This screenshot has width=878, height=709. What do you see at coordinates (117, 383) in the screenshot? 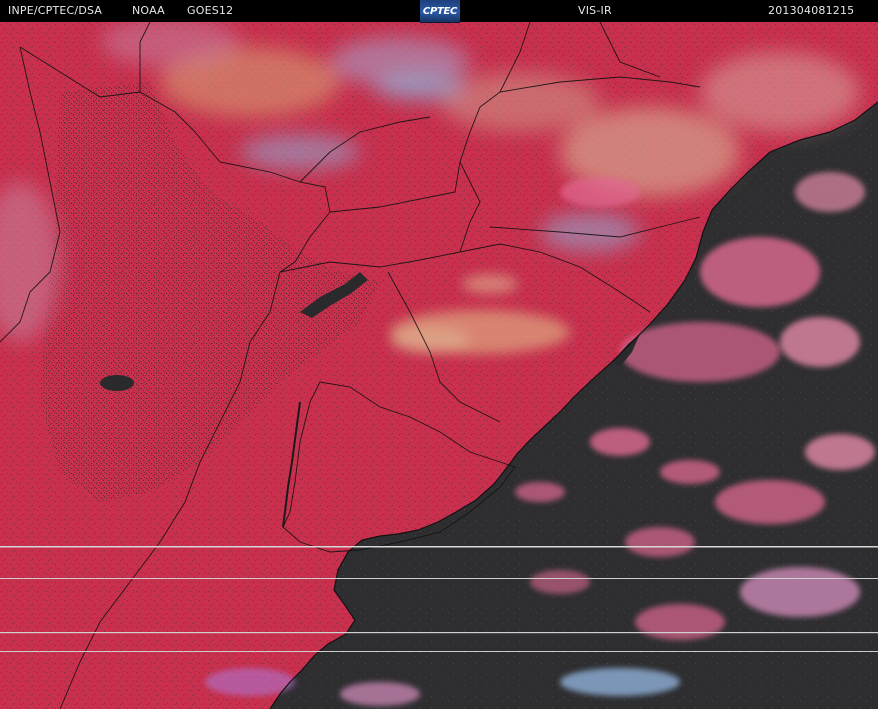
I see `lake` at bounding box center [117, 383].